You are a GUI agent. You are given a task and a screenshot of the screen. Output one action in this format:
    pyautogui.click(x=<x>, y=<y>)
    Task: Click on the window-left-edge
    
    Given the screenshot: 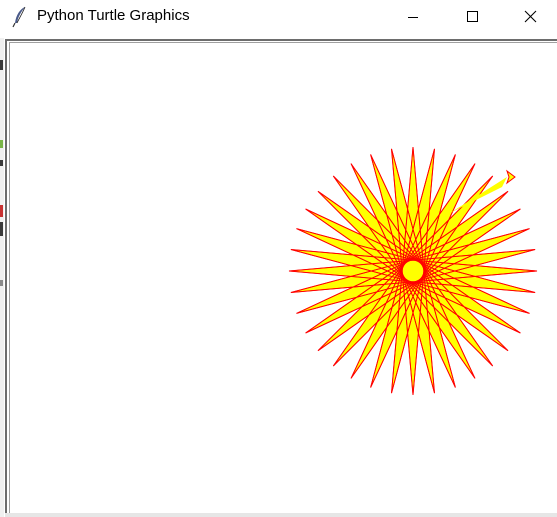 What is the action you would take?
    pyautogui.click(x=2, y=277)
    